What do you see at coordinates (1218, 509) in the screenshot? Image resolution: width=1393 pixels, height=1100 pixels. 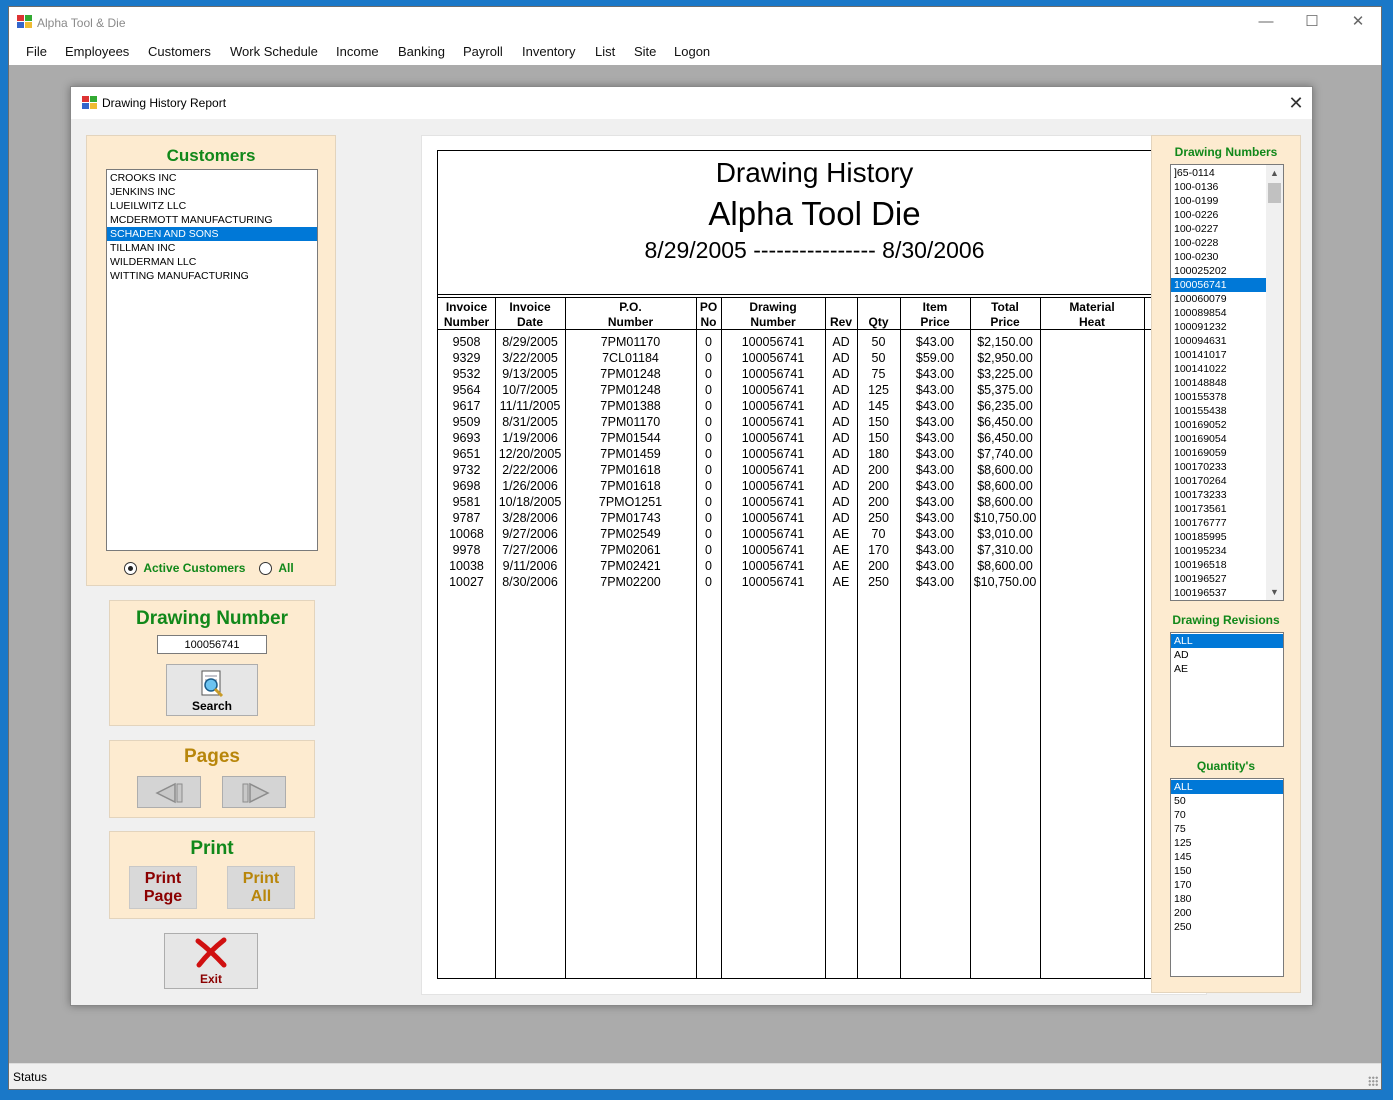 I see `drawing-number-item: 100173561` at bounding box center [1218, 509].